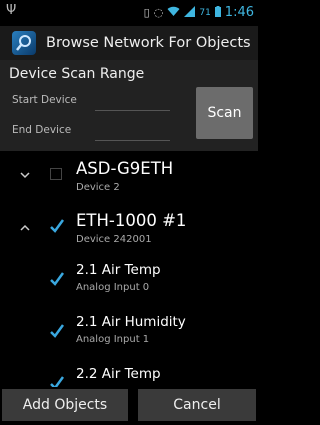 The height and width of the screenshot is (425, 320). Describe the element at coordinates (131, 220) in the screenshot. I see `device-name: ETH-1000 #1` at that location.